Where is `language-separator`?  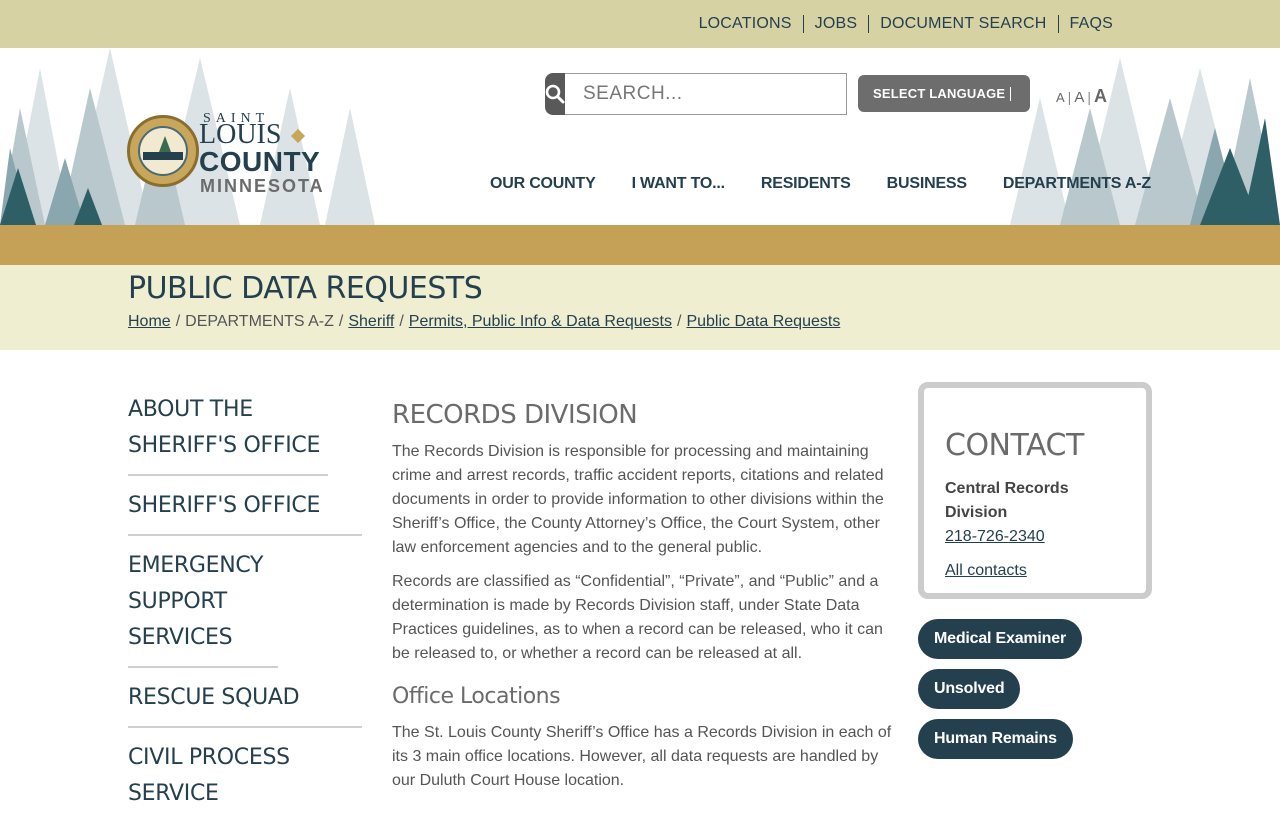 language-separator is located at coordinates (1011, 93).